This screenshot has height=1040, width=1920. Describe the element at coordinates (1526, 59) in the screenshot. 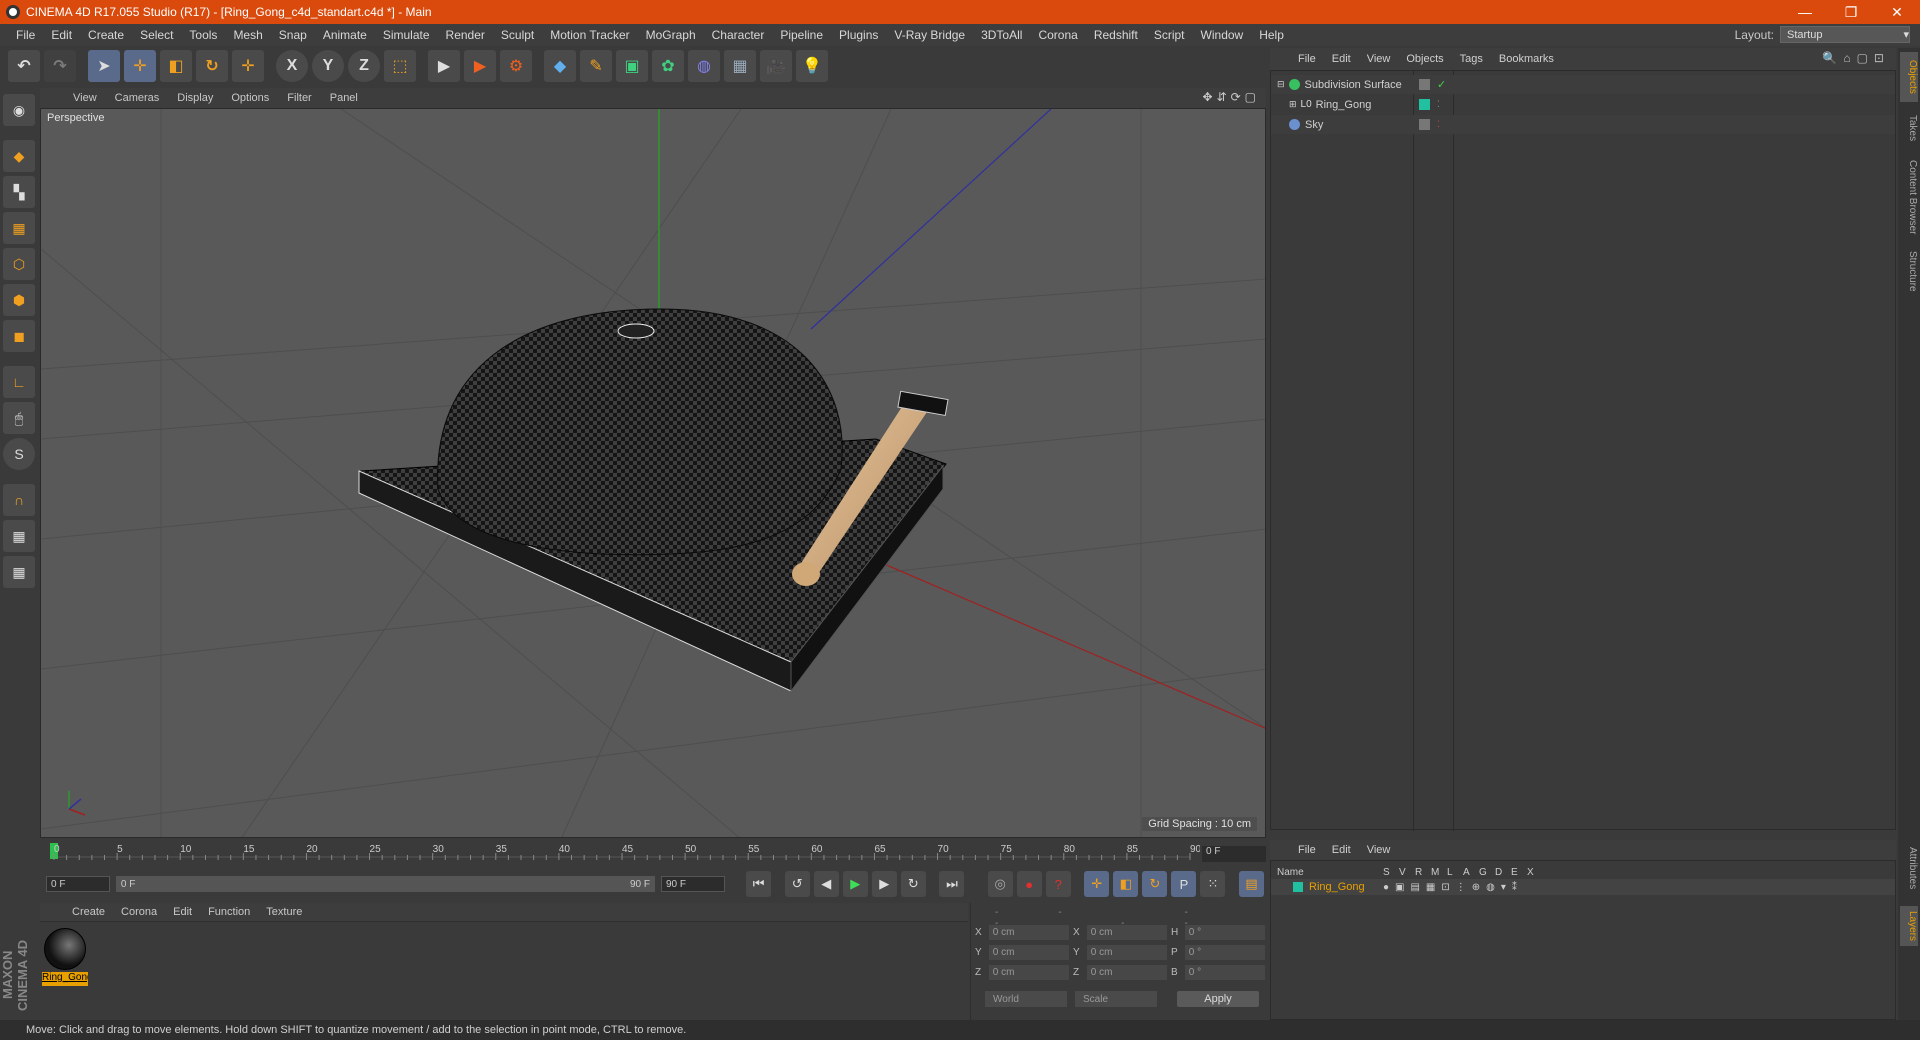

I see `object-menu-bookmarks: Bookmarks` at that location.